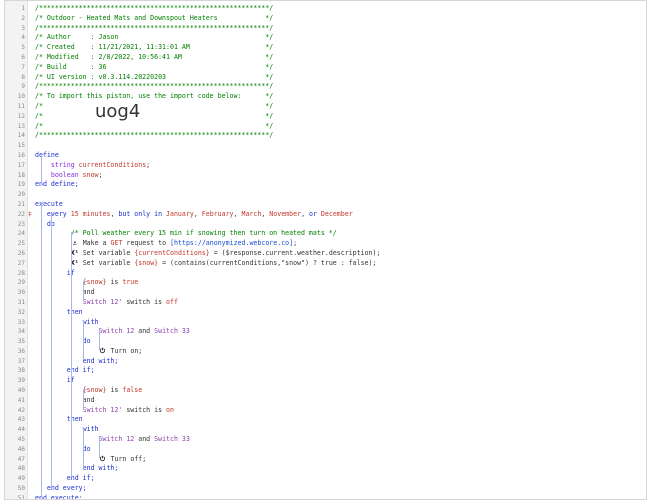  What do you see at coordinates (90, 174) in the screenshot?
I see `code-token: snow` at bounding box center [90, 174].